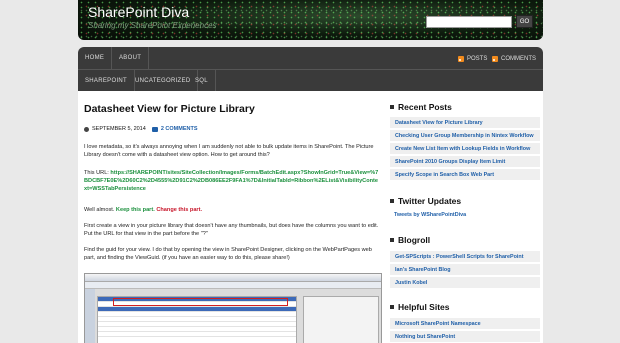 Image resolution: width=620 pixels, height=343 pixels. I want to click on recent-post-item: Datasheet View for Picture Library, so click(465, 123).